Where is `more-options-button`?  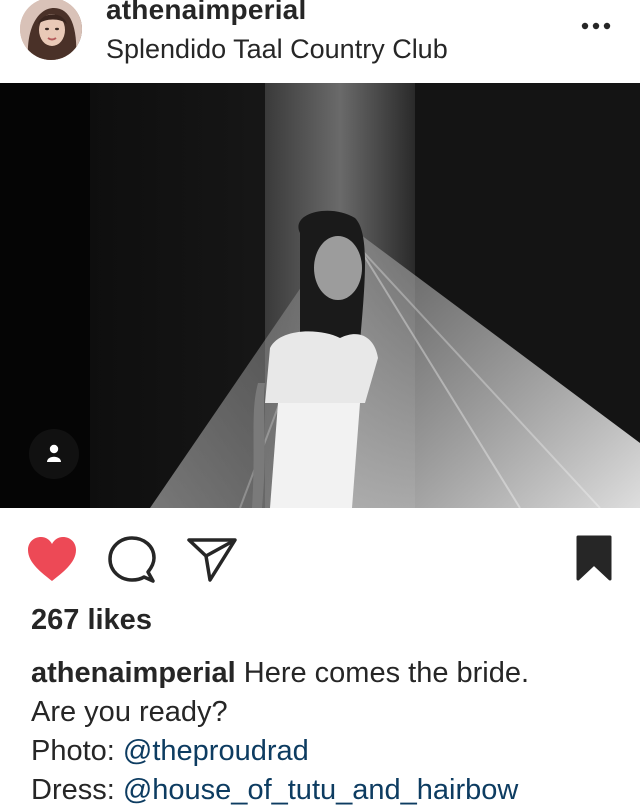 more-options-button is located at coordinates (596, 26).